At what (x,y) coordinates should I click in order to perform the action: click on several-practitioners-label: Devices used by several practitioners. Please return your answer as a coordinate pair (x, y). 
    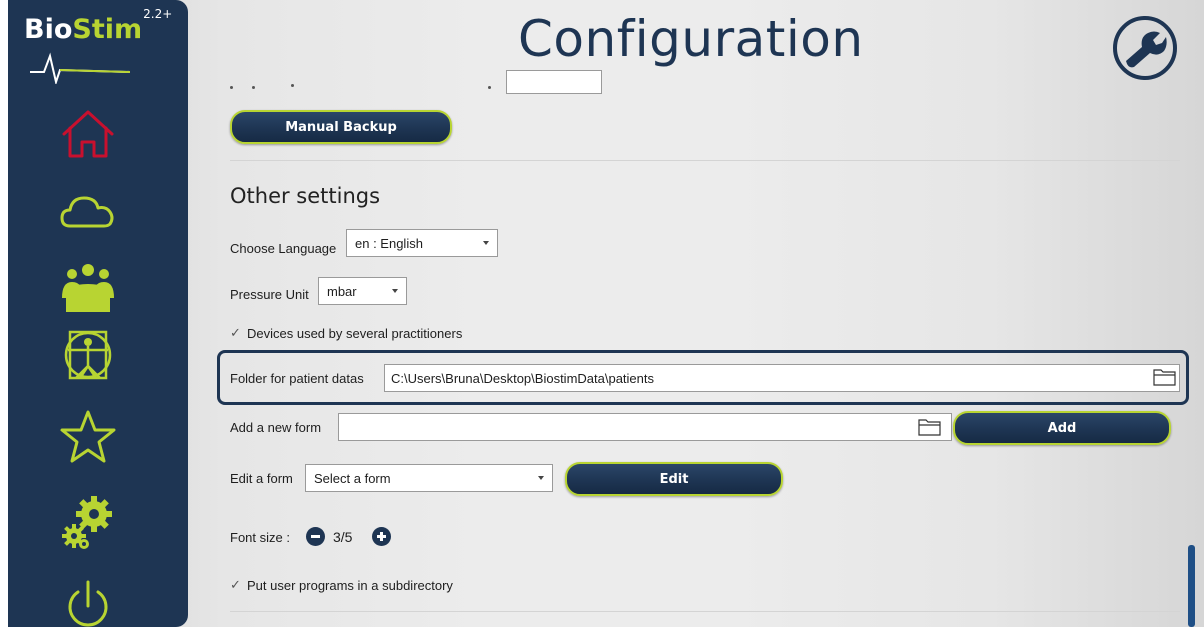
    Looking at the image, I should click on (355, 333).